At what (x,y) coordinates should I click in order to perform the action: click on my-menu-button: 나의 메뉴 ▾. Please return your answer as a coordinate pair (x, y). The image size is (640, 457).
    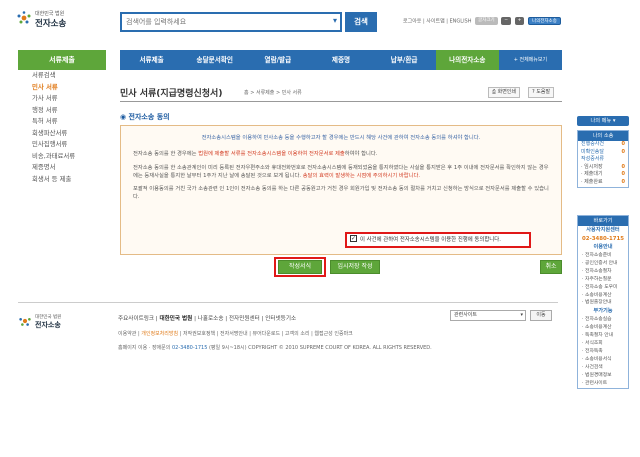
    Looking at the image, I should click on (603, 121).